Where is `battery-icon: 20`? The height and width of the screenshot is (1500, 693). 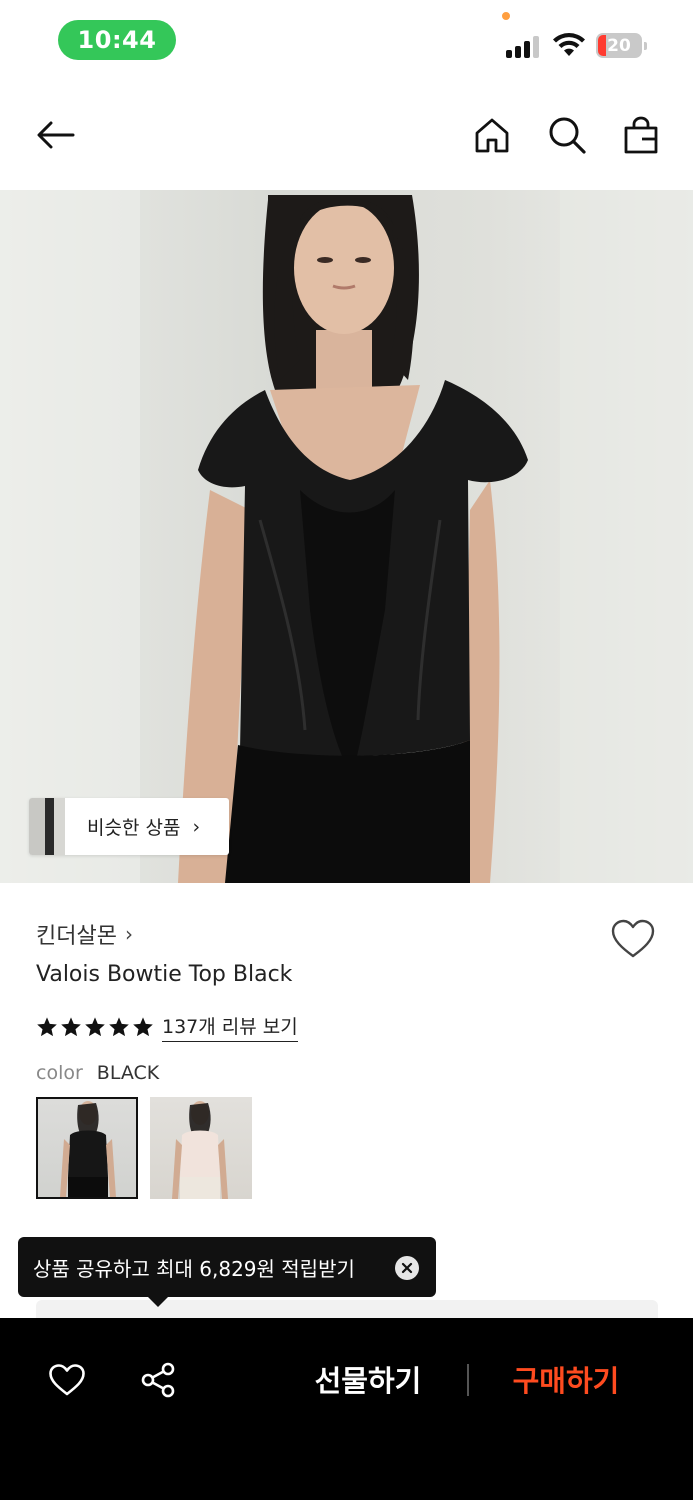
battery-icon: 20 is located at coordinates (621, 45).